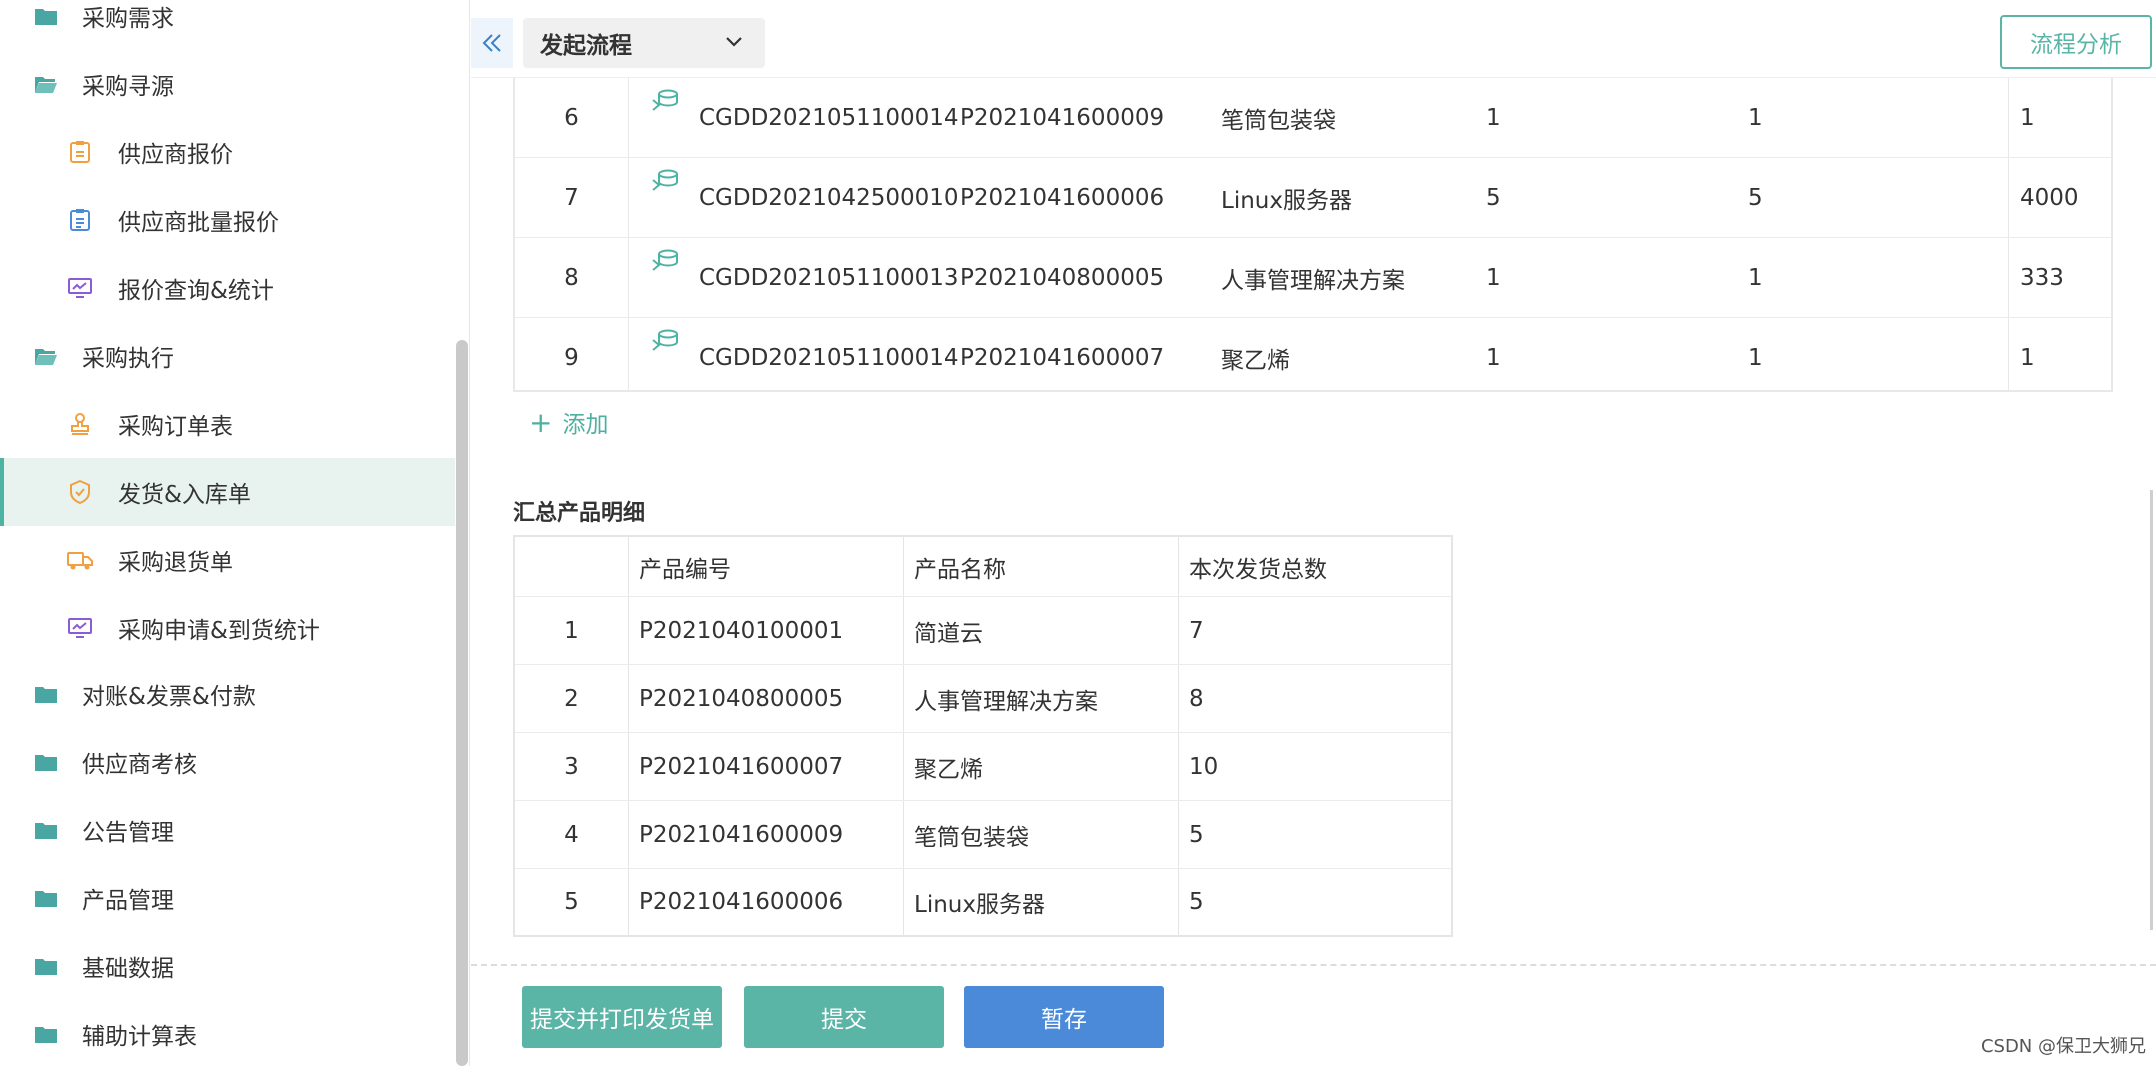 The width and height of the screenshot is (2156, 1066). Describe the element at coordinates (741, 698) in the screenshot. I see `product-code: P2021040800005` at that location.